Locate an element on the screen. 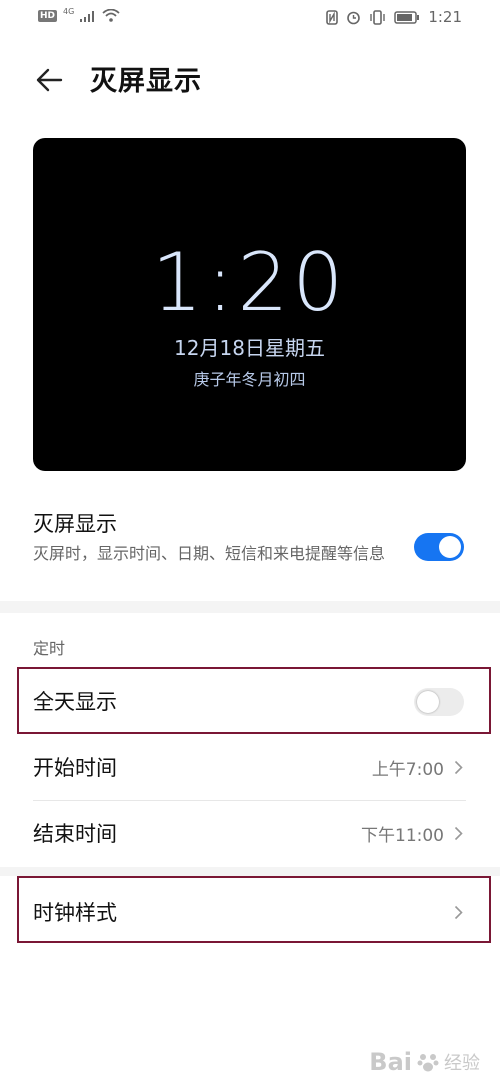 This screenshot has height=1084, width=500. all-day-toggle-knob is located at coordinates (428, 702).